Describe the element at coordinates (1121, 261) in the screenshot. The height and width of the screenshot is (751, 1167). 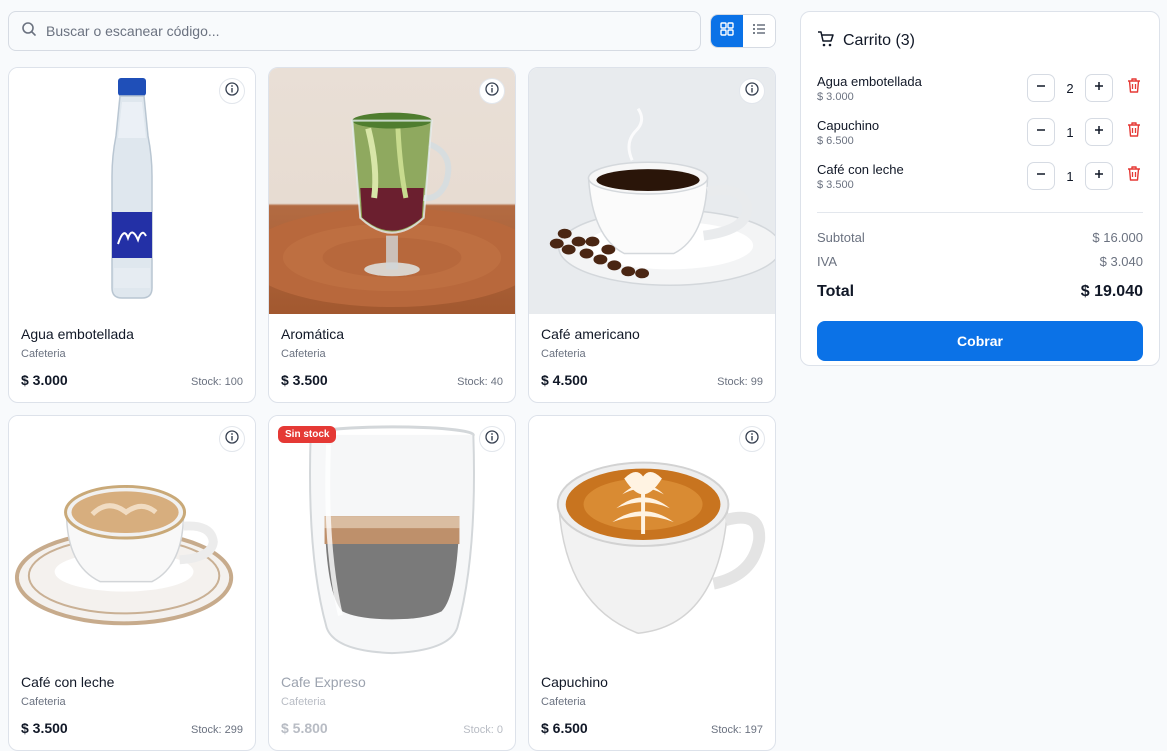
I see `tax-value: $ 3.040` at that location.